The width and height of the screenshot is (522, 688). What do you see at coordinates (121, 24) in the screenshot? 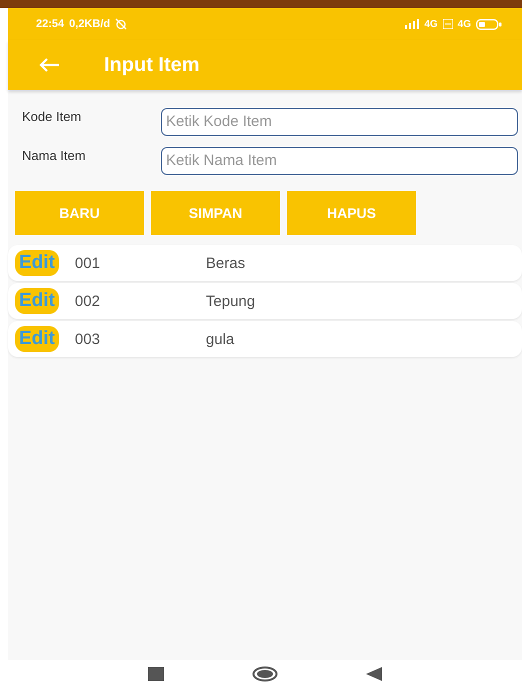
I see `alarm-off-icon` at bounding box center [121, 24].